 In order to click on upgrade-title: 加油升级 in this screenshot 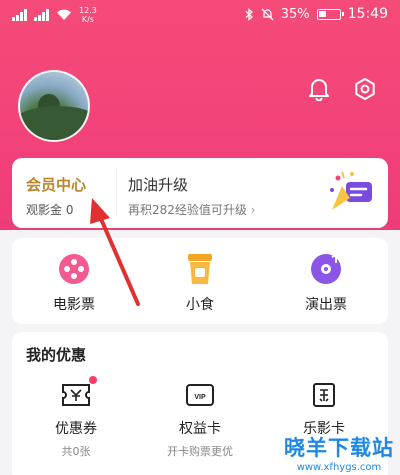, I will do `click(158, 185)`.